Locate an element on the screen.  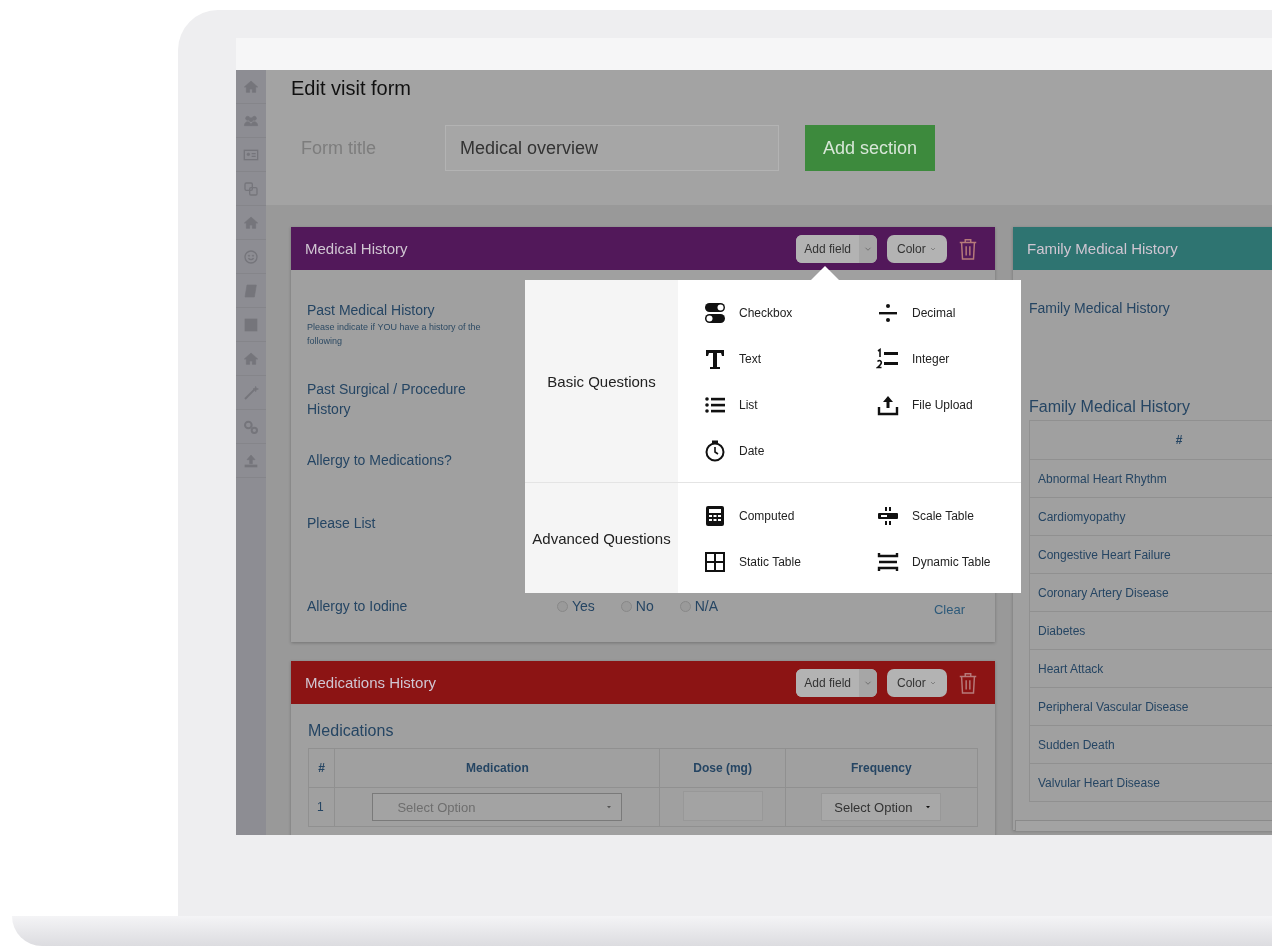
radio-label: No is located at coordinates (644, 606).